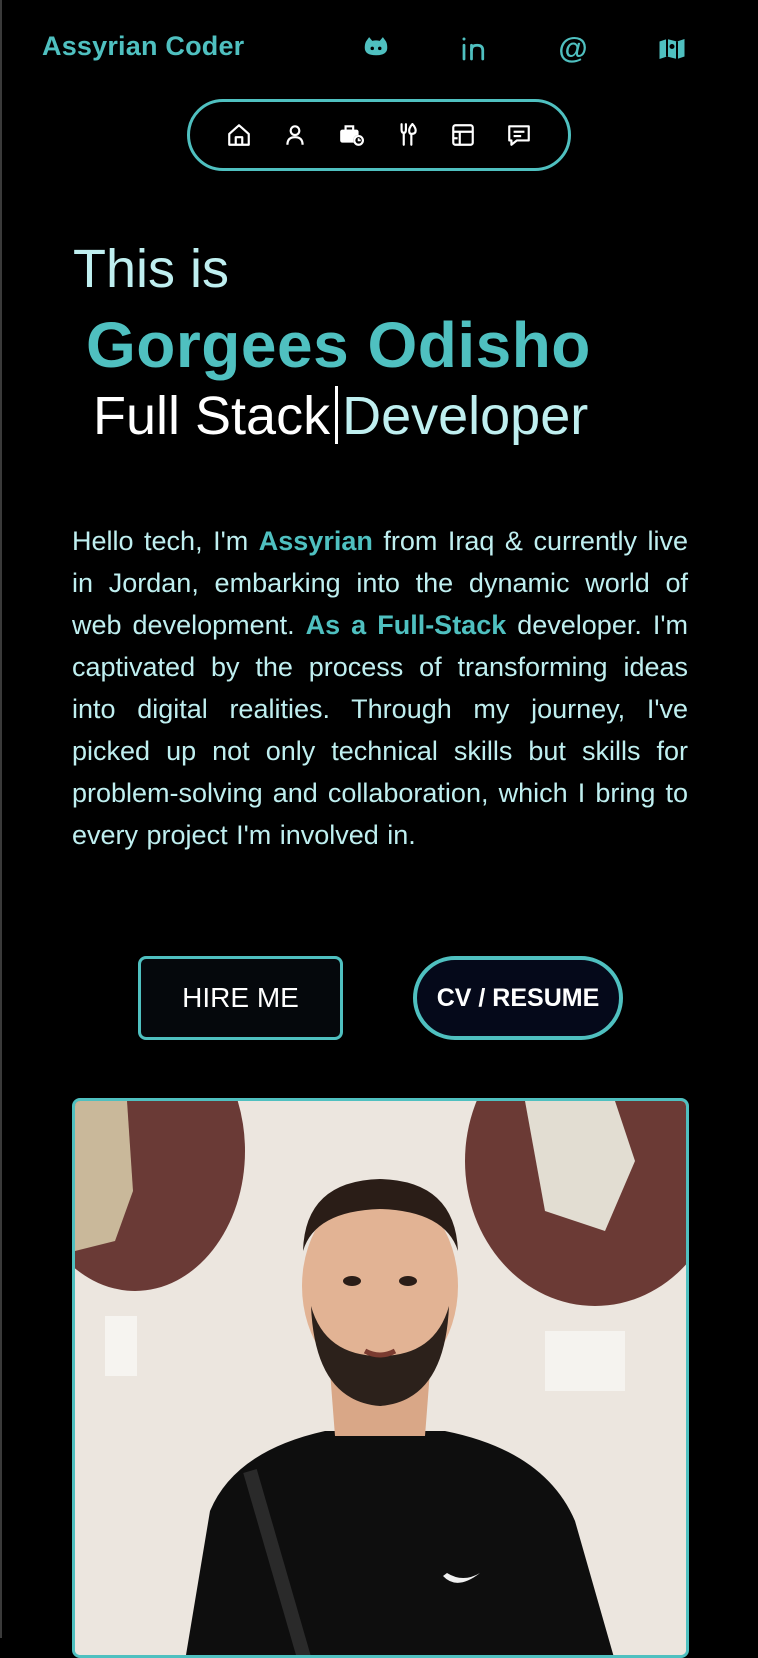 The width and height of the screenshot is (758, 1658). What do you see at coordinates (351, 135) in the screenshot?
I see `briefcase-icon` at bounding box center [351, 135].